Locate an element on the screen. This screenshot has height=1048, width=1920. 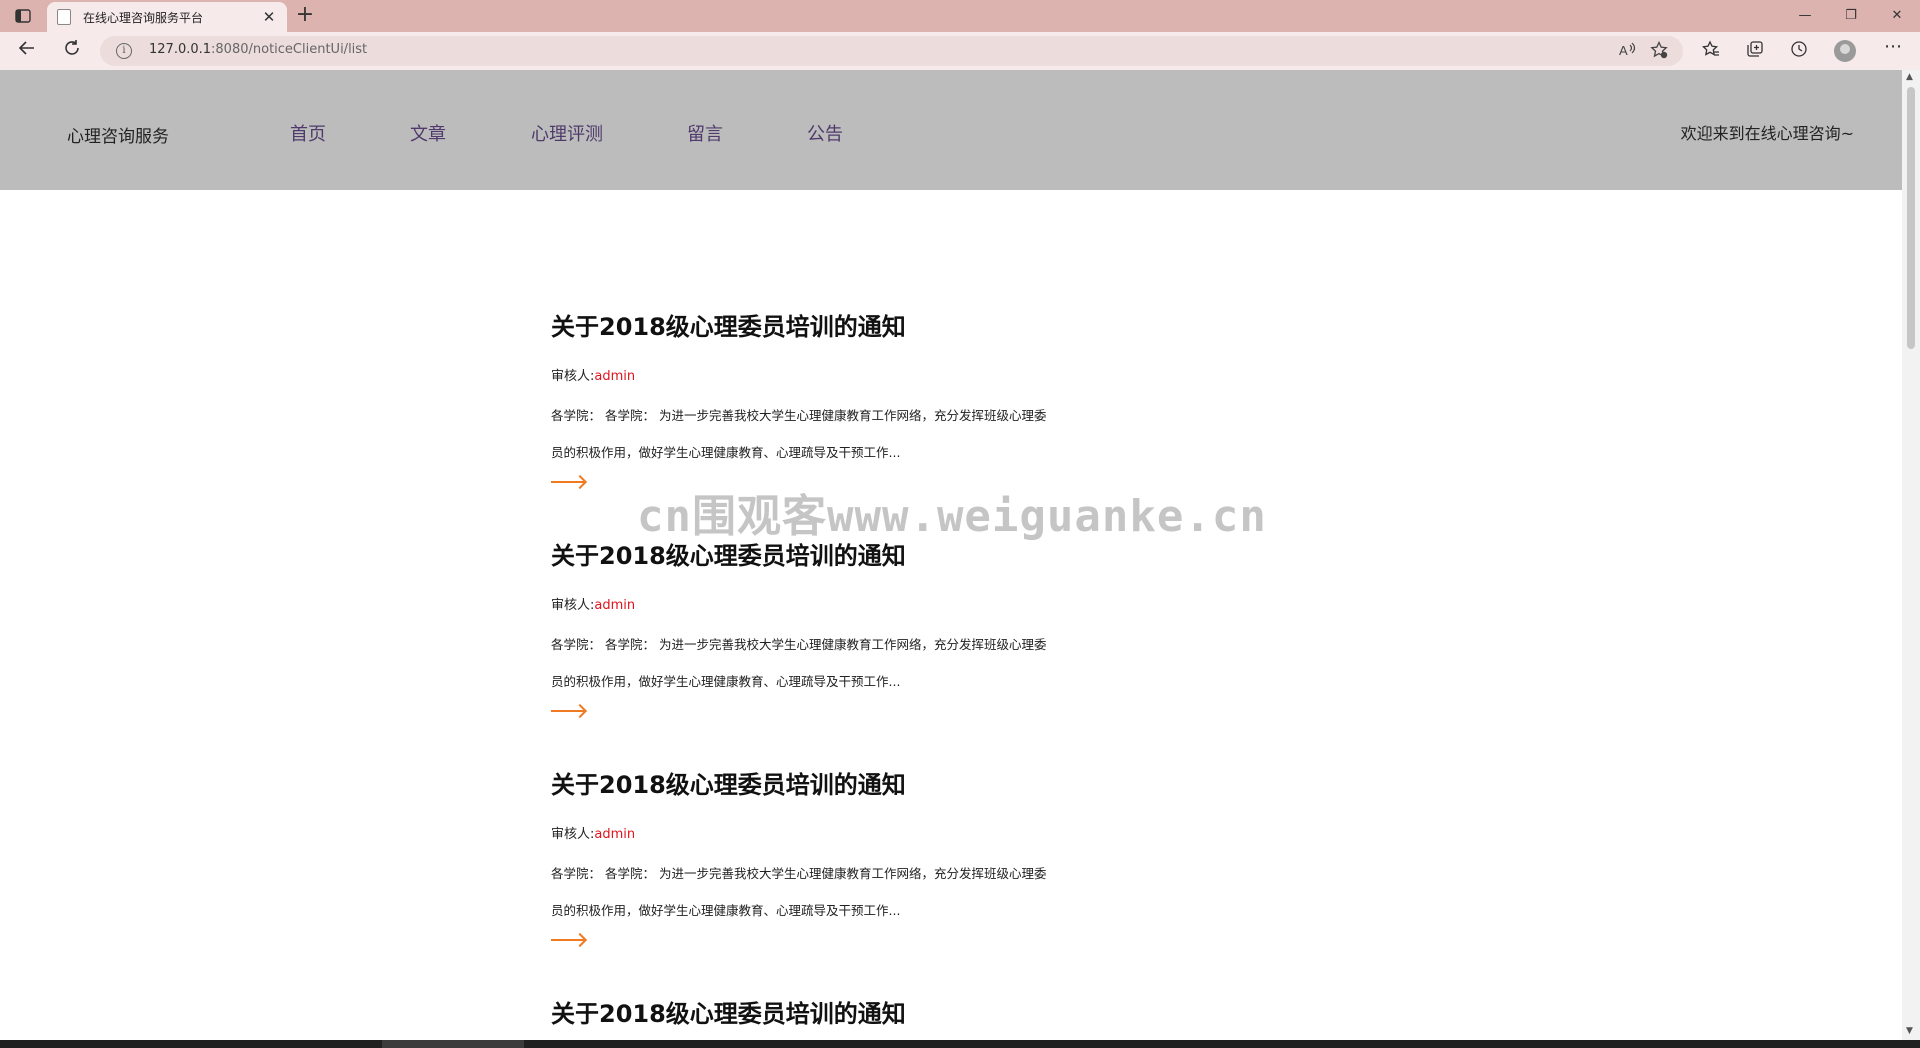
window-close-button: ✕ is located at coordinates (1897, 16).